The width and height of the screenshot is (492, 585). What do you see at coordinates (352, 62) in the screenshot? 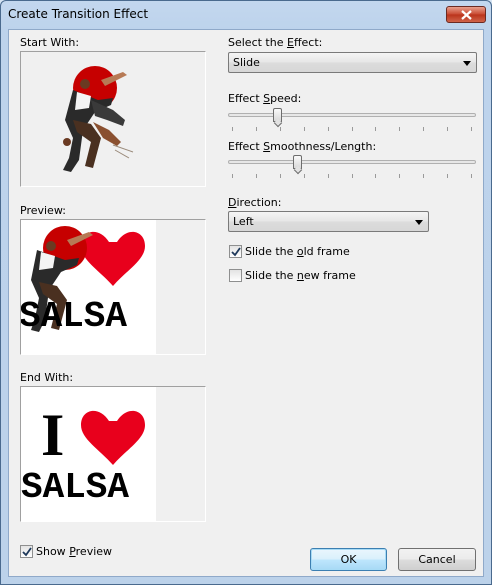
I see `effect-dropdown: Slide` at bounding box center [352, 62].